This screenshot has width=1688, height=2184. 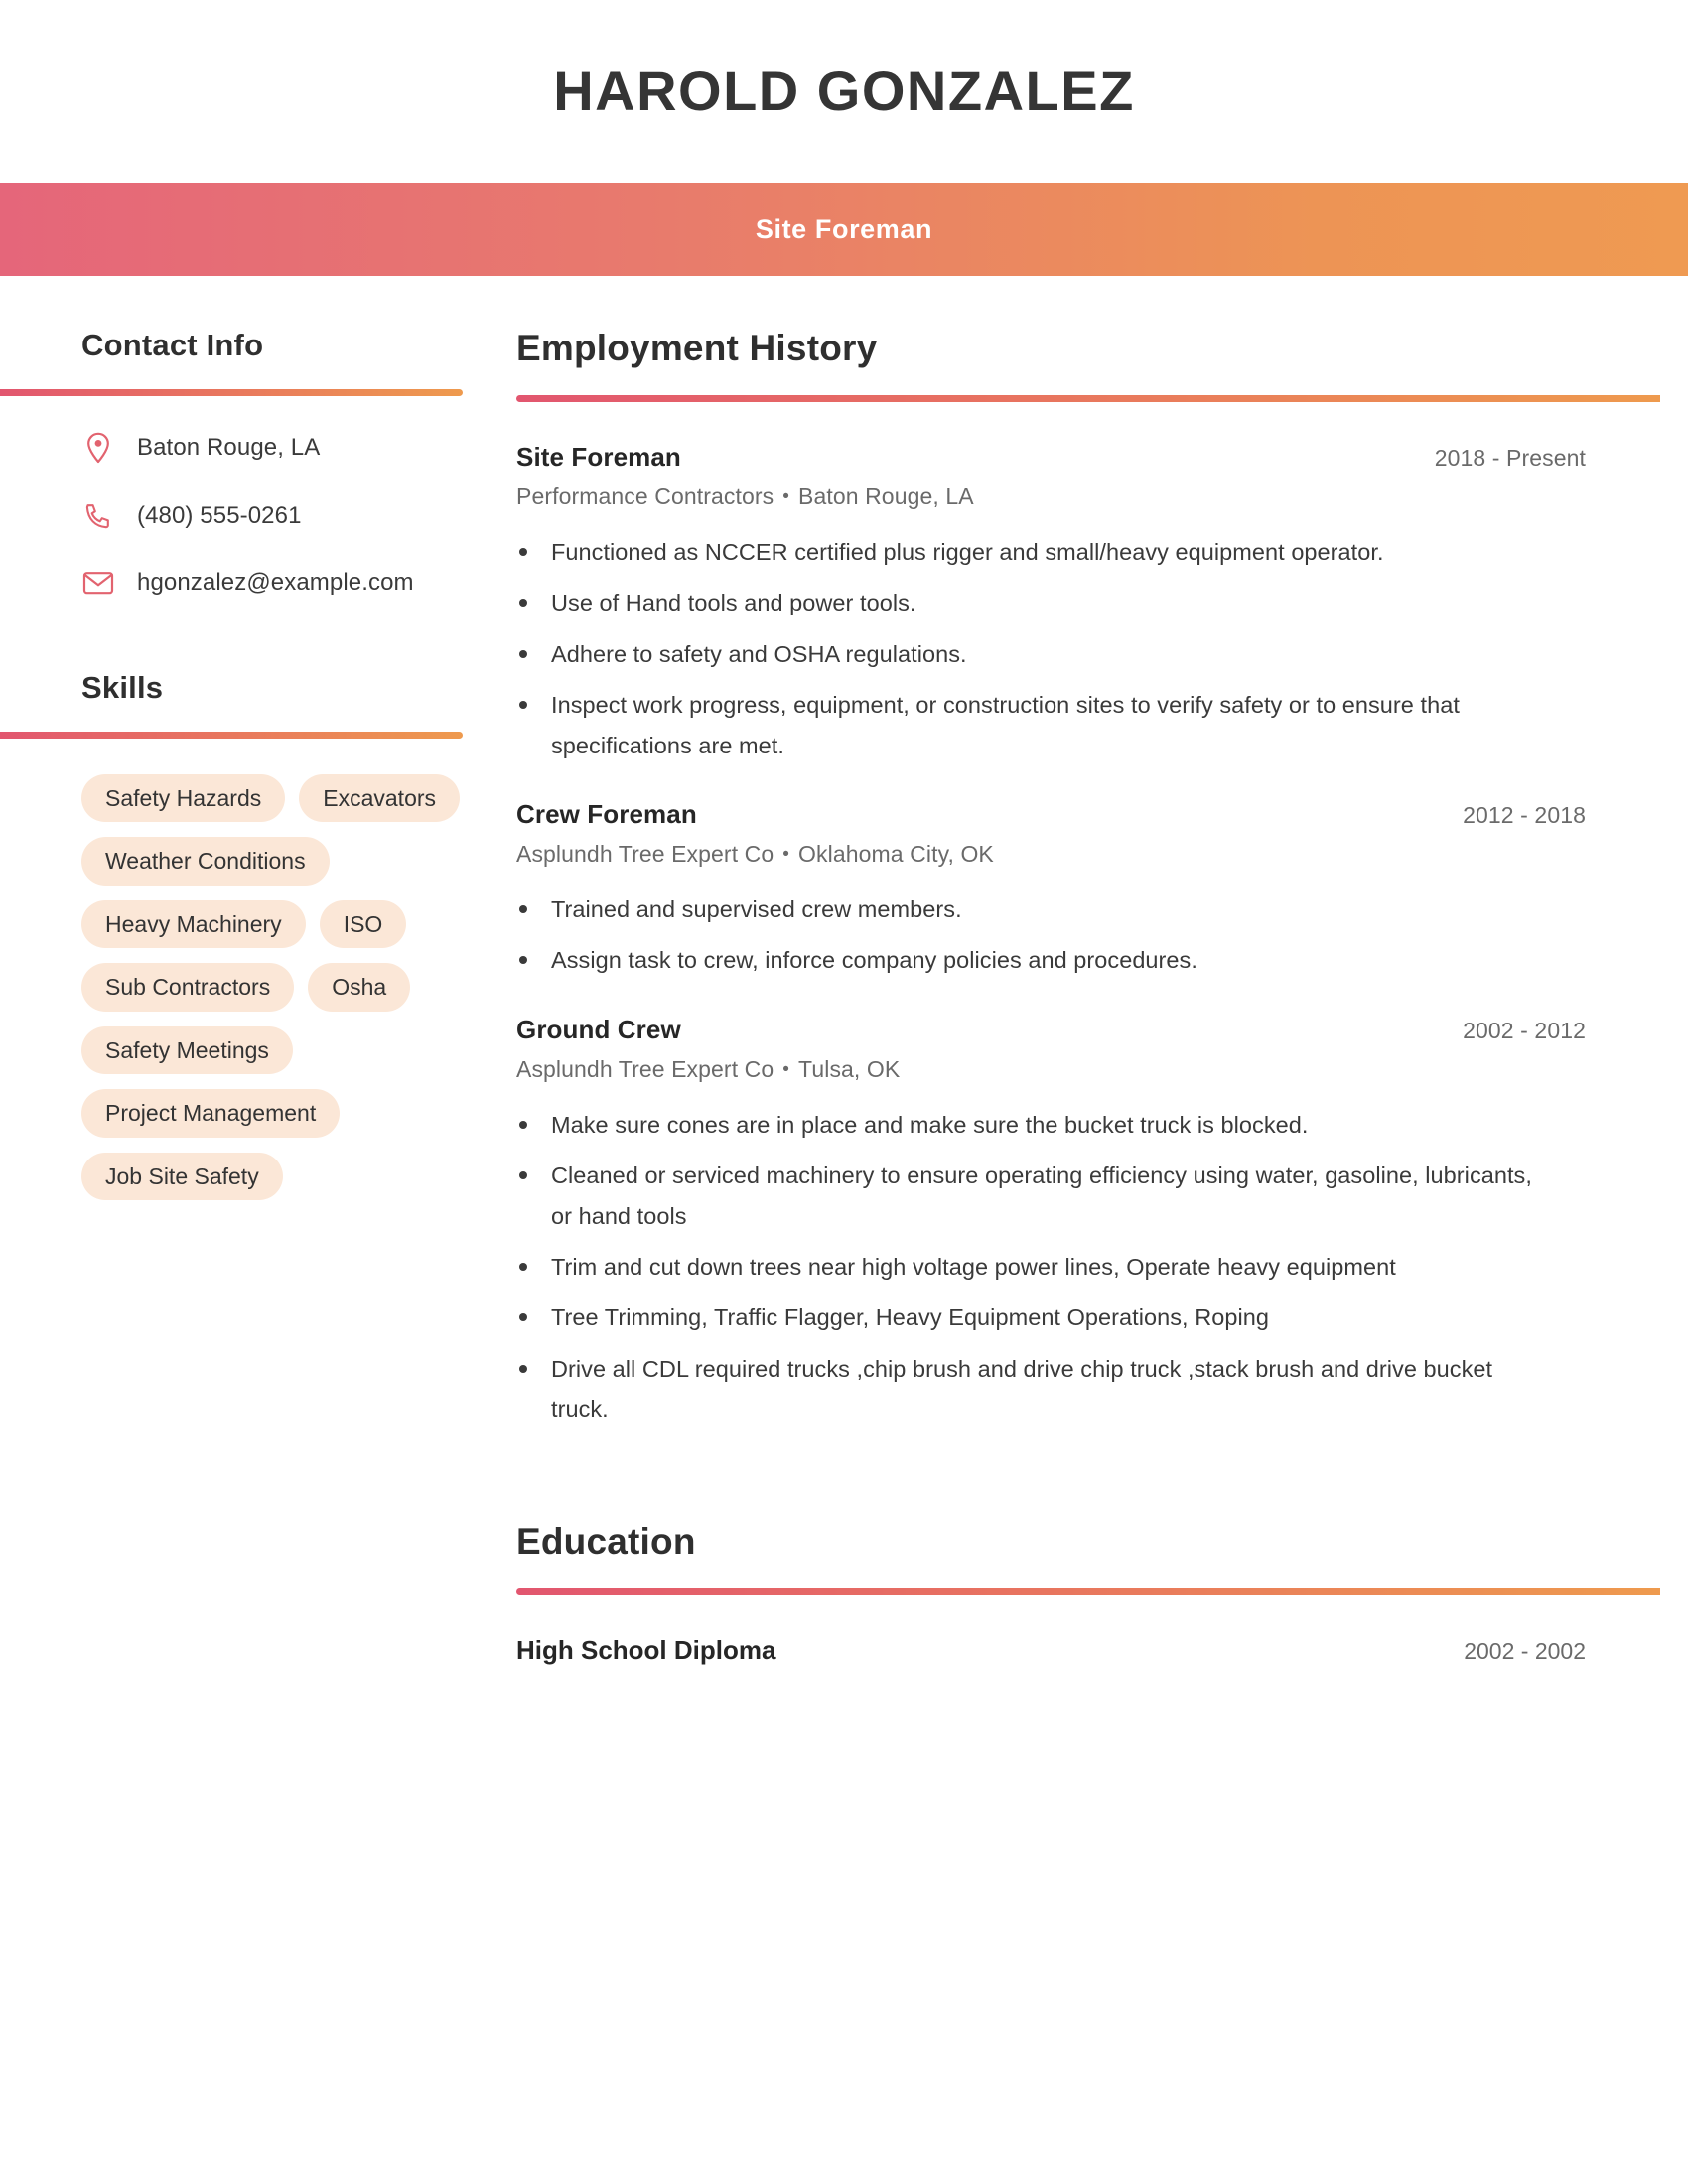 What do you see at coordinates (1032, 602) in the screenshot?
I see `employment-bullet: Use of Hand tools and power tools.` at bounding box center [1032, 602].